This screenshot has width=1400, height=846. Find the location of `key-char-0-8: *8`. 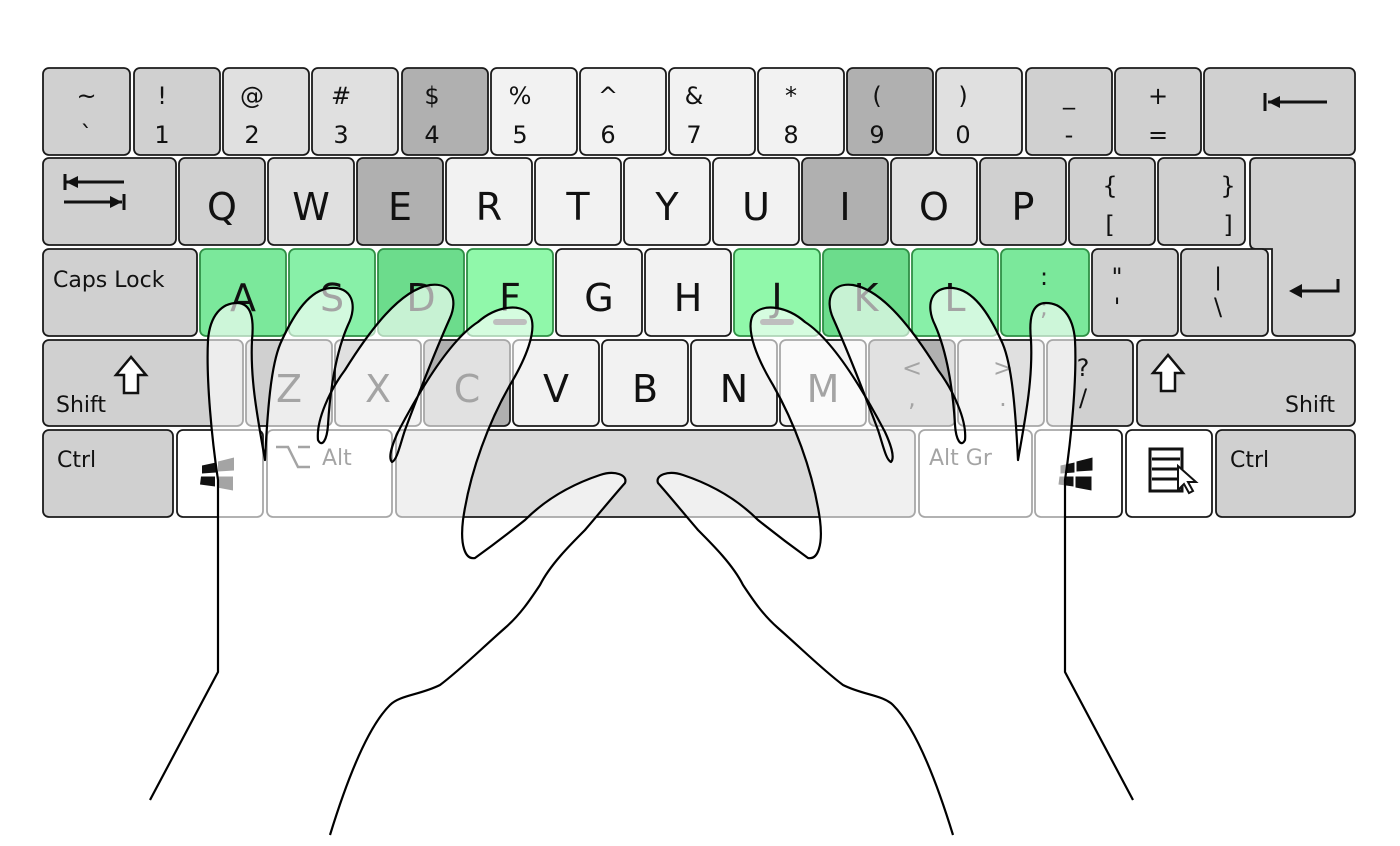

key-char-0-8: *8 is located at coordinates (801, 111).